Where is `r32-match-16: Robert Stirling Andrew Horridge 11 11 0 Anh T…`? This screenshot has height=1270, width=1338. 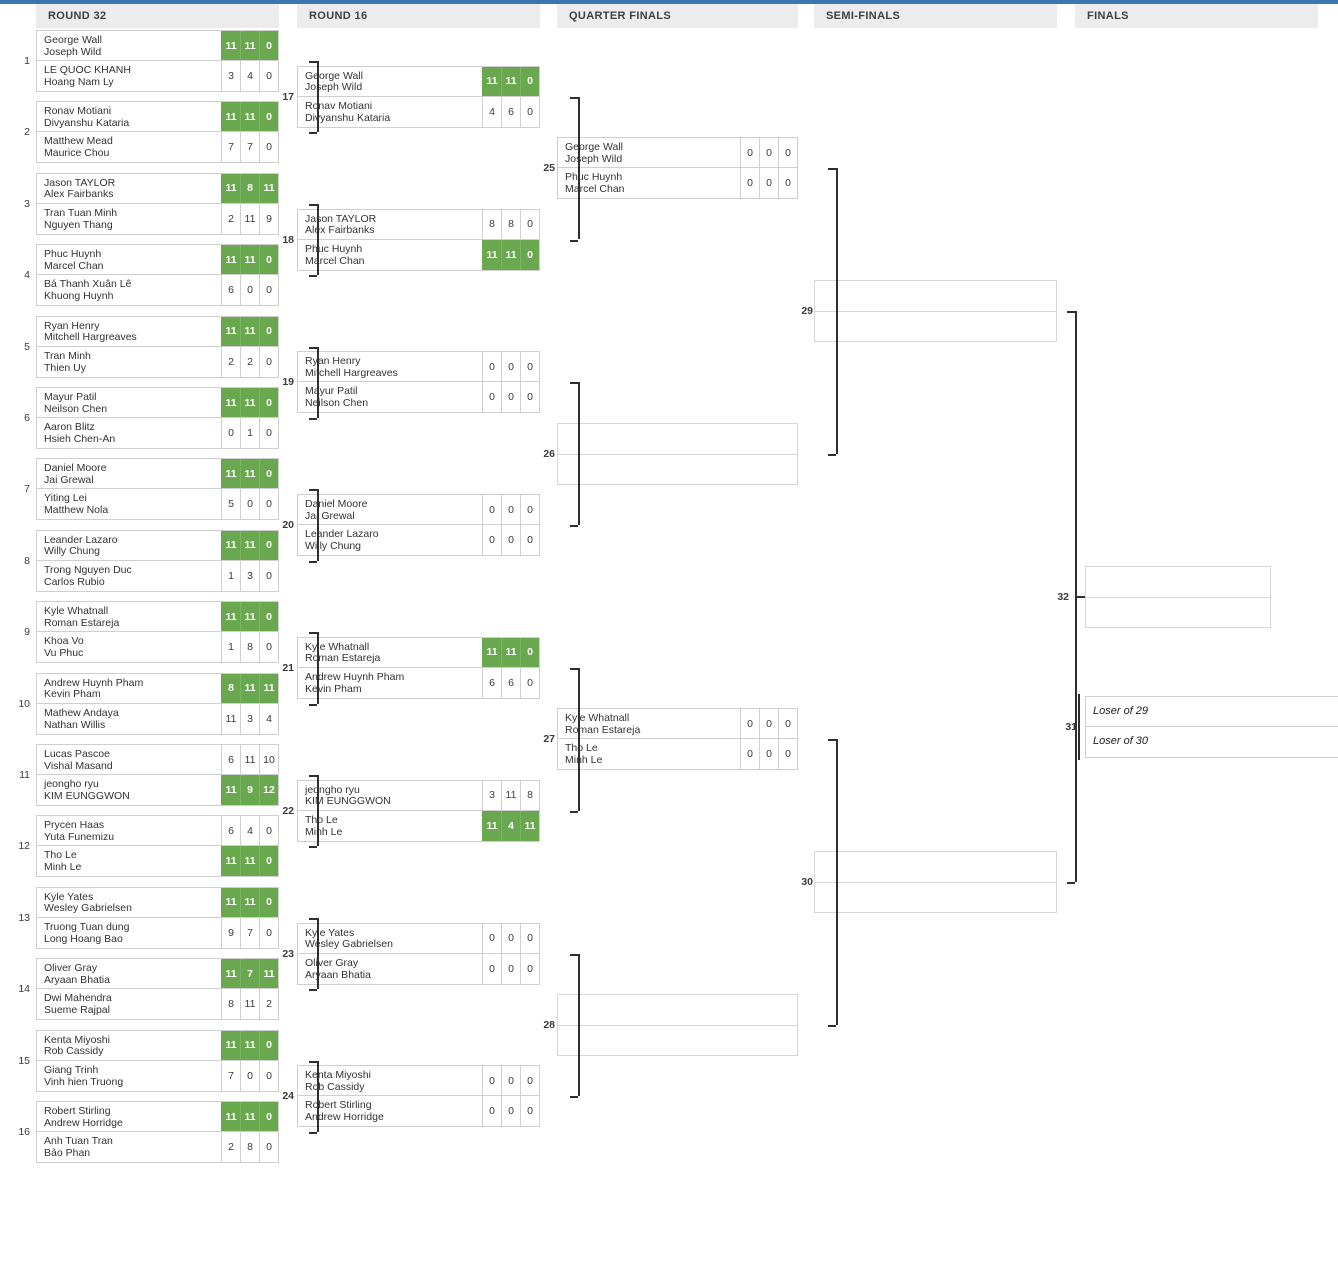
r32-match-16: Robert Stirling Andrew Horridge 11 11 0 Anh T… is located at coordinates (157, 1132).